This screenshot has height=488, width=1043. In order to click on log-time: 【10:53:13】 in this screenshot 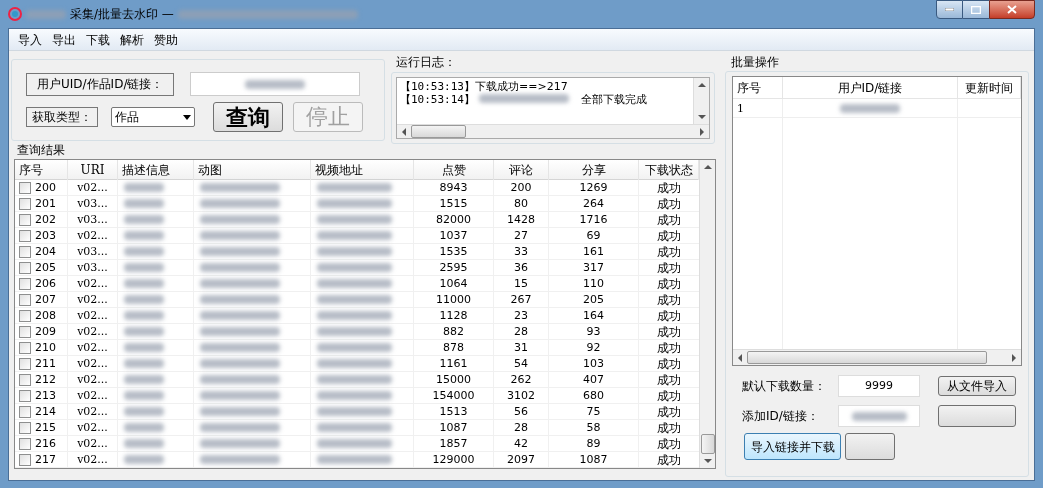, I will do `click(437, 86)`.